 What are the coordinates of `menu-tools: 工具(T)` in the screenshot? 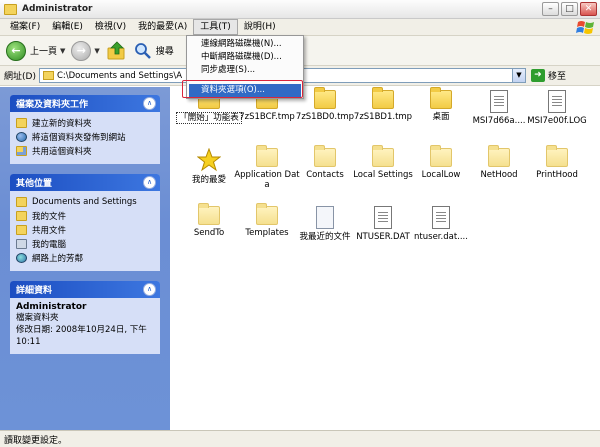 It's located at (215, 27).